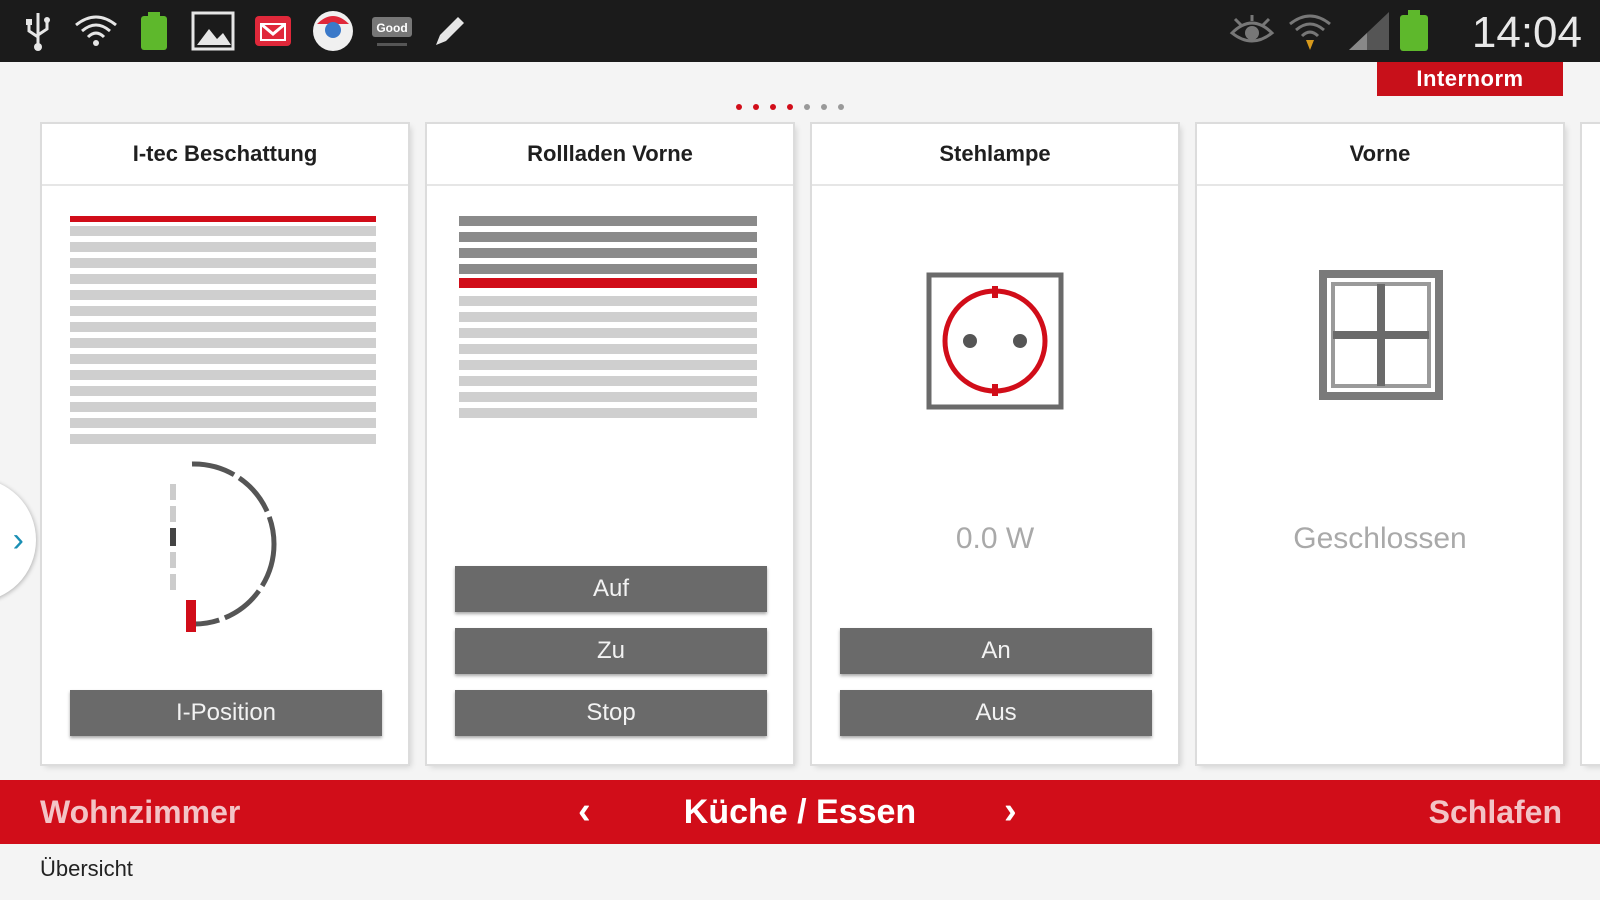  Describe the element at coordinates (38, 31) in the screenshot. I see `usb-icon` at that location.